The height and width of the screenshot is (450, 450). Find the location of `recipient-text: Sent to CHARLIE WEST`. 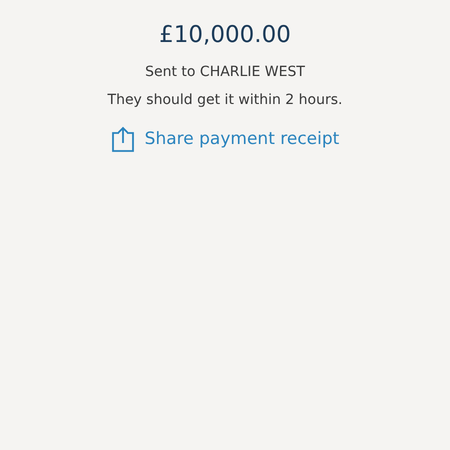

recipient-text: Sent to CHARLIE WEST is located at coordinates (225, 72).